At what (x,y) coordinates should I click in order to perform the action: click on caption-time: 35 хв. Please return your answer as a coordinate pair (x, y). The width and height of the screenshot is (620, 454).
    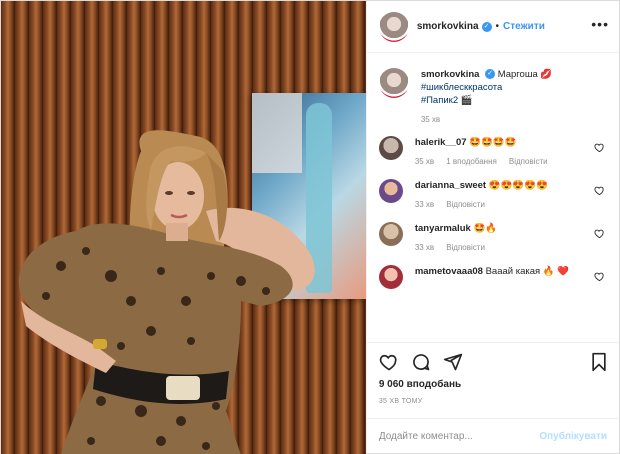
    Looking at the image, I should click on (430, 119).